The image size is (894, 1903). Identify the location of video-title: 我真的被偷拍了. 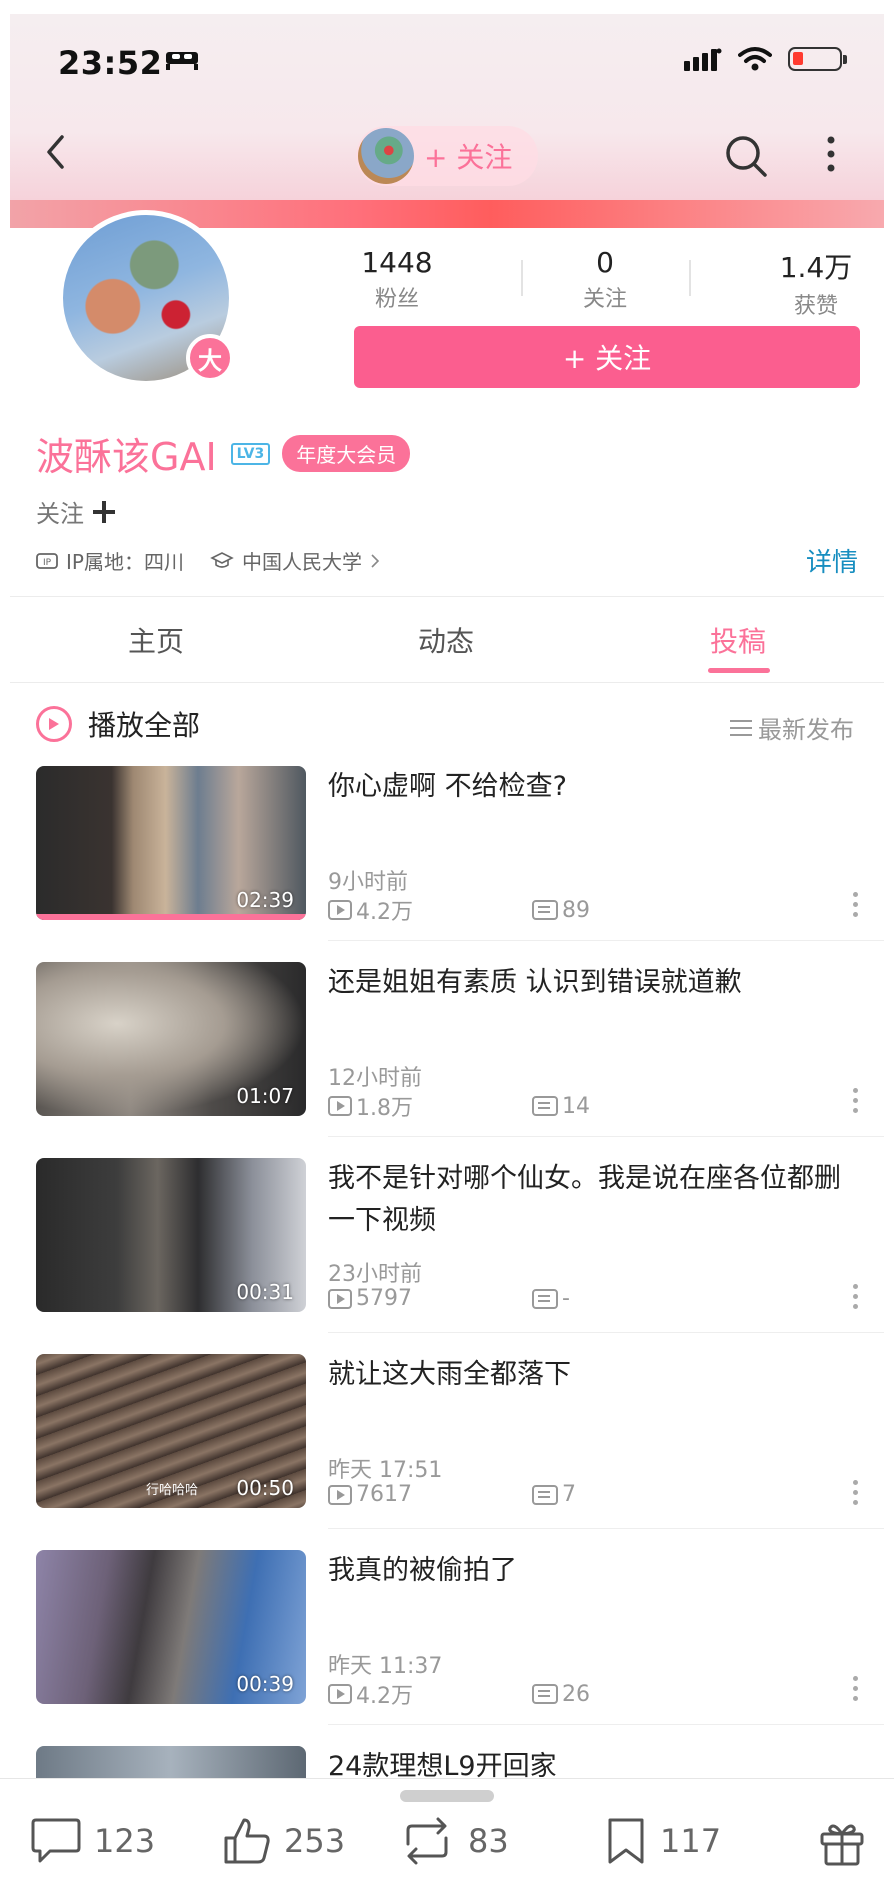
(588, 1571).